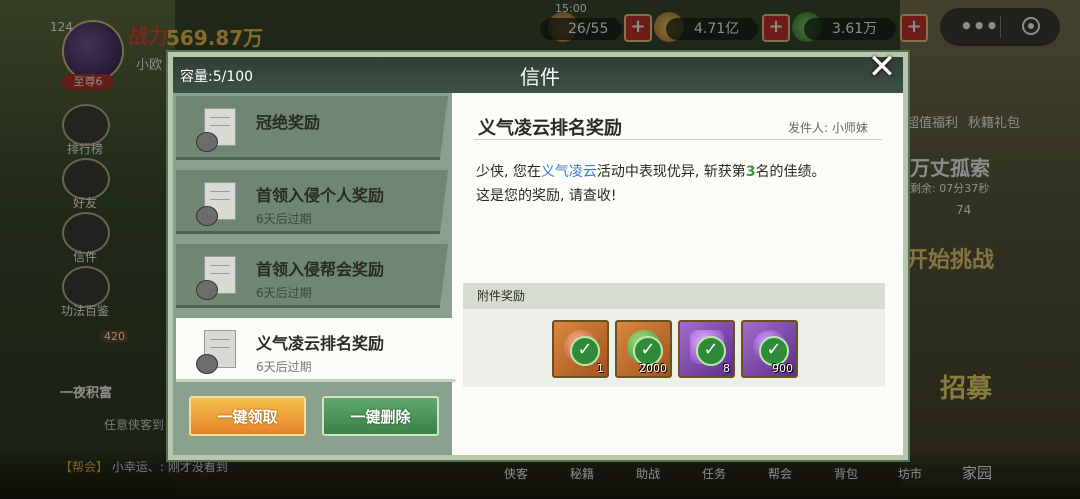 This screenshot has width=1080, height=499. What do you see at coordinates (790, 172) in the screenshot?
I see `body-text-part: 名的佳绩。` at bounding box center [790, 172].